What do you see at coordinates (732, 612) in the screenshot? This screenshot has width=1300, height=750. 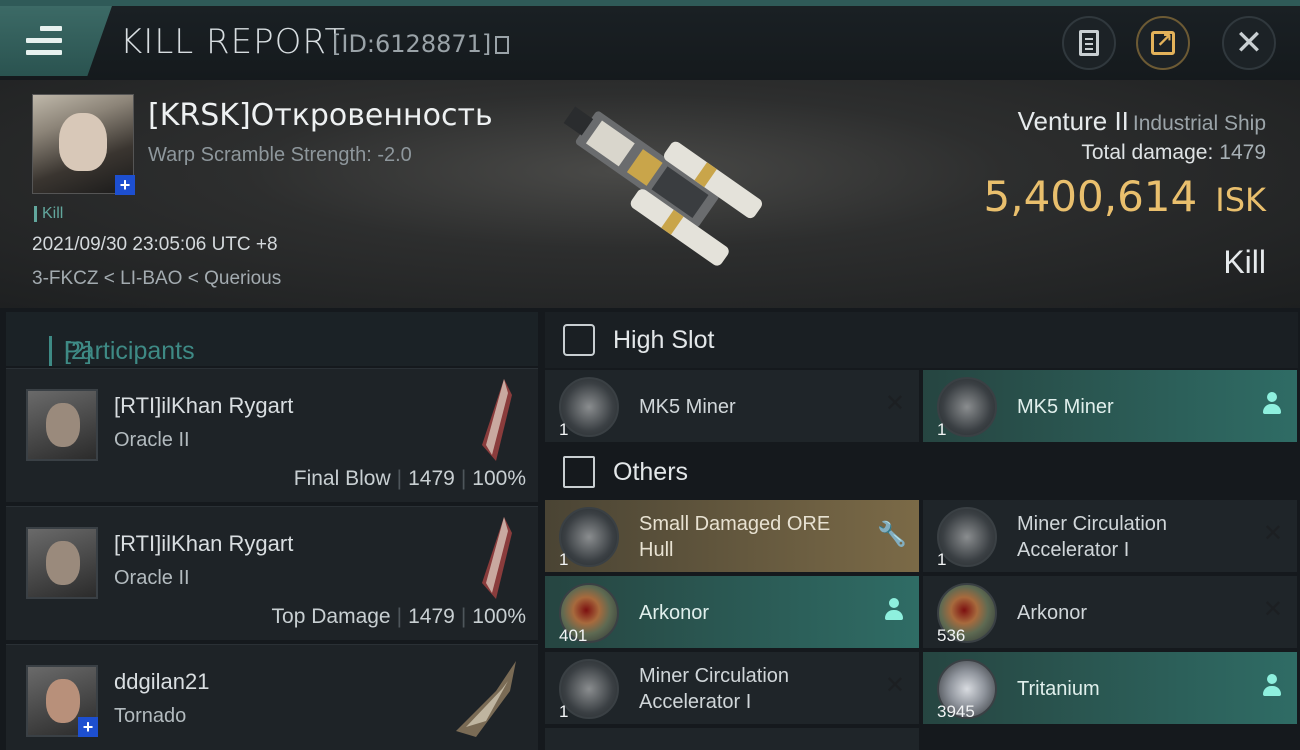 I see `item-cell: 401 Arkonor` at bounding box center [732, 612].